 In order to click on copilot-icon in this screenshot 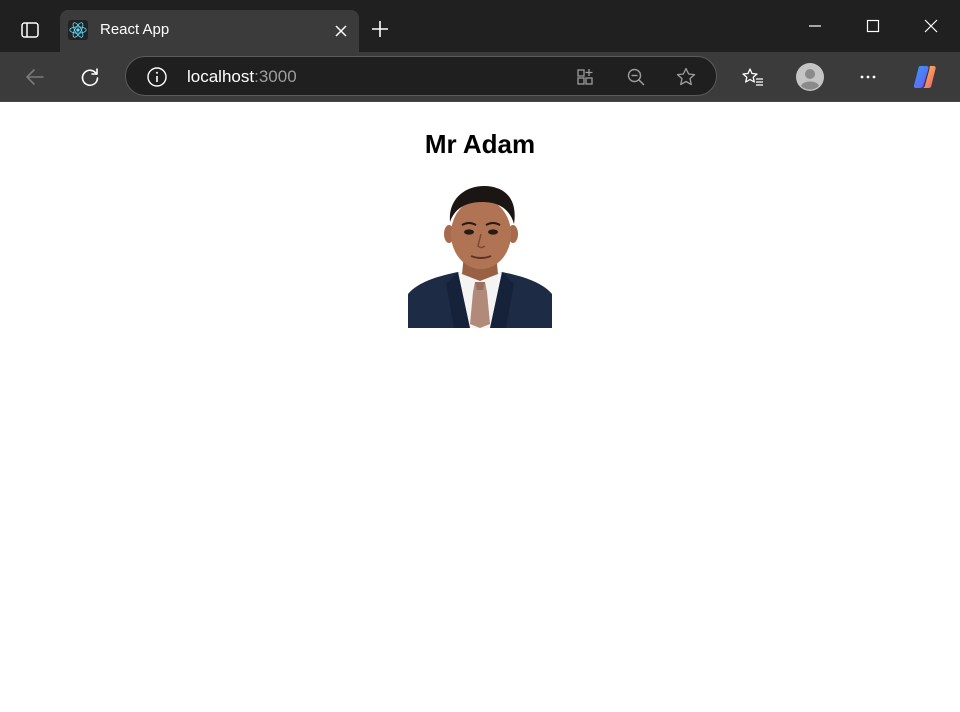, I will do `click(924, 77)`.